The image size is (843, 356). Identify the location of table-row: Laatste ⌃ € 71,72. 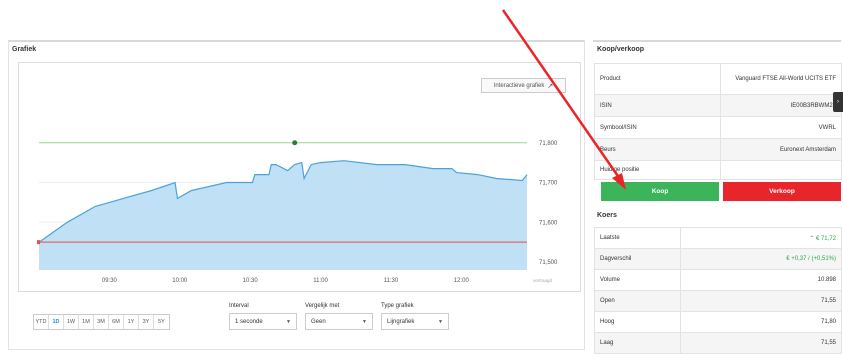
(718, 238).